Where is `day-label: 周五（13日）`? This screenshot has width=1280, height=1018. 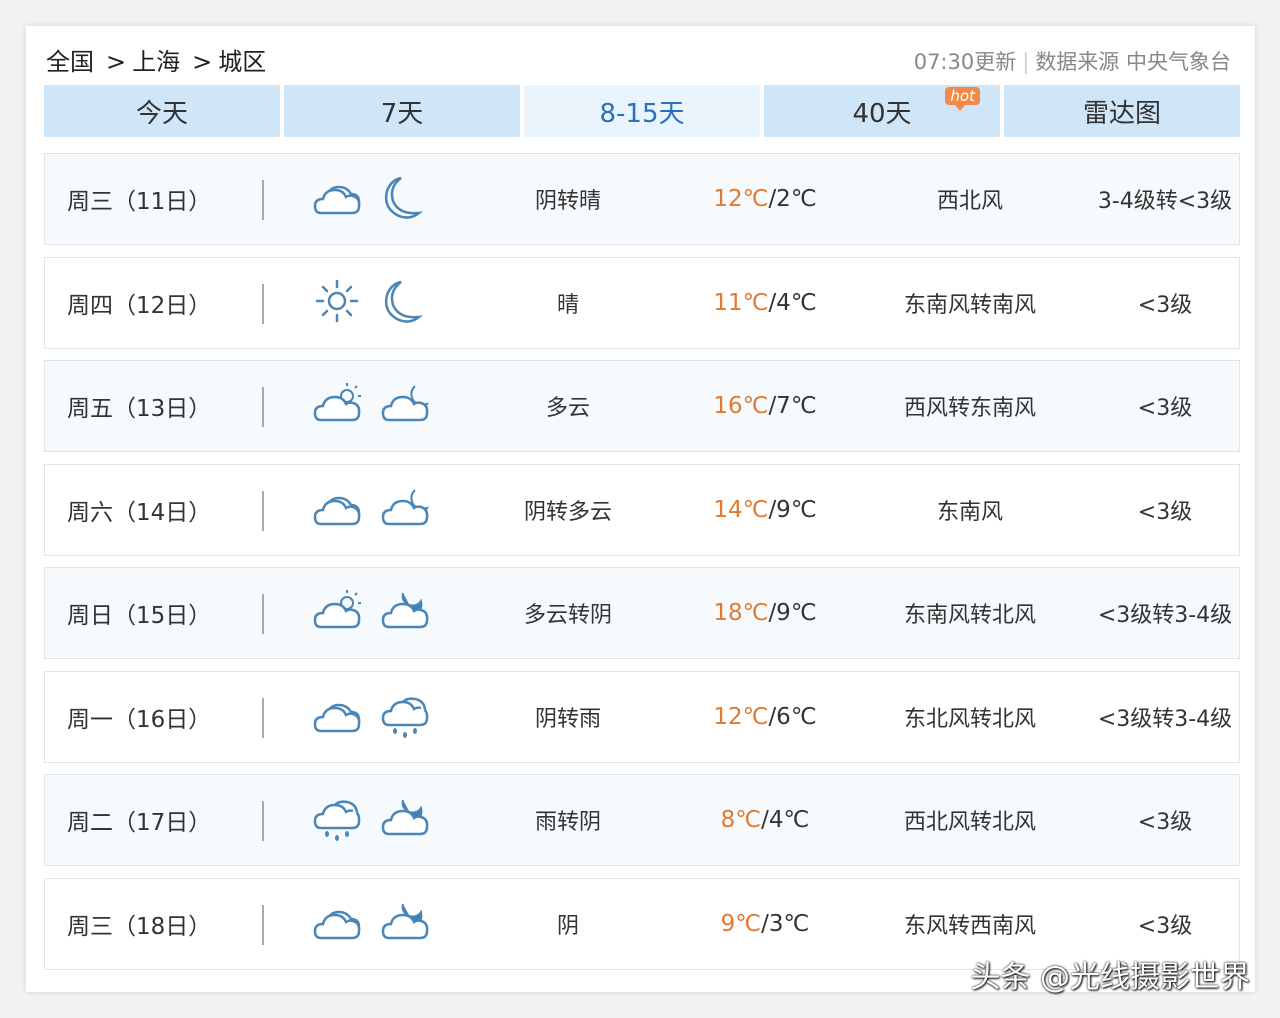 day-label: 周五（13日） is located at coordinates (139, 409).